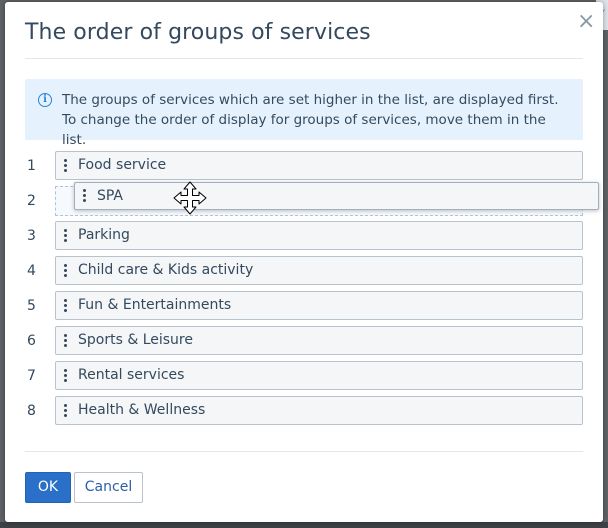 Image resolution: width=608 pixels, height=528 pixels. What do you see at coordinates (131, 375) in the screenshot?
I see `list-item-label: Rental services` at bounding box center [131, 375].